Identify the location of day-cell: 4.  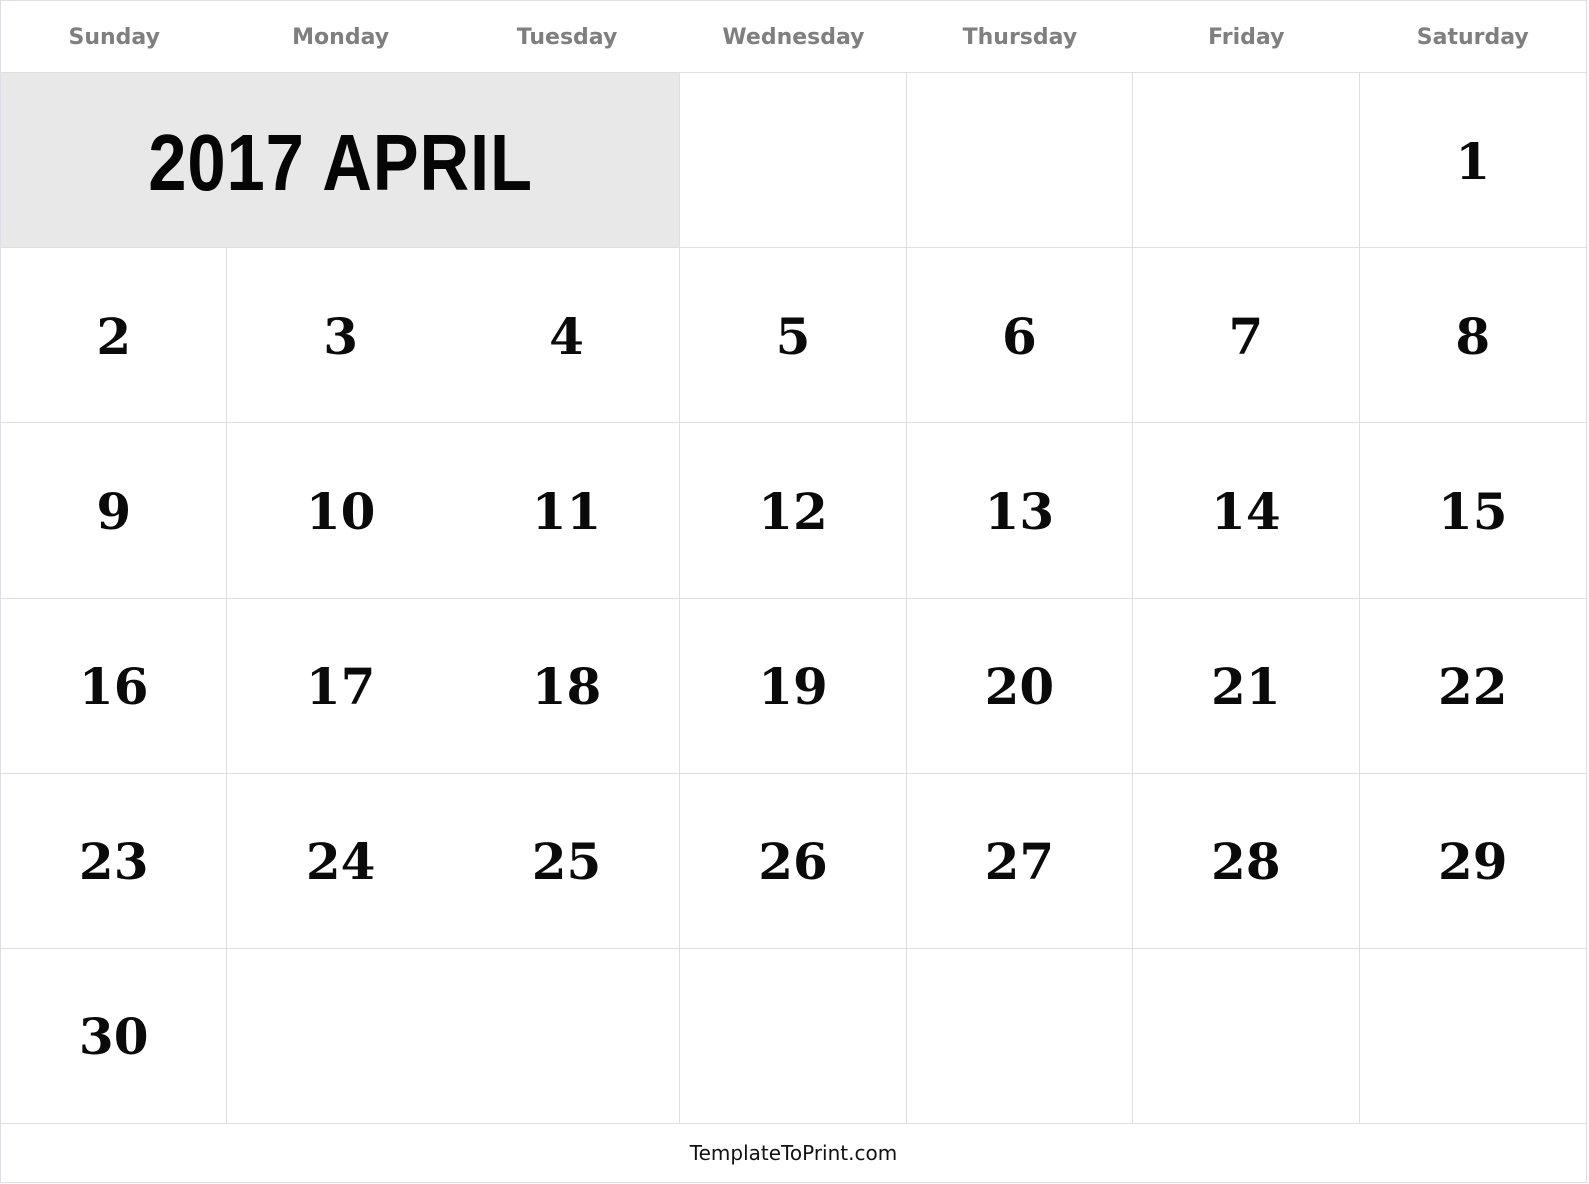
(567, 336).